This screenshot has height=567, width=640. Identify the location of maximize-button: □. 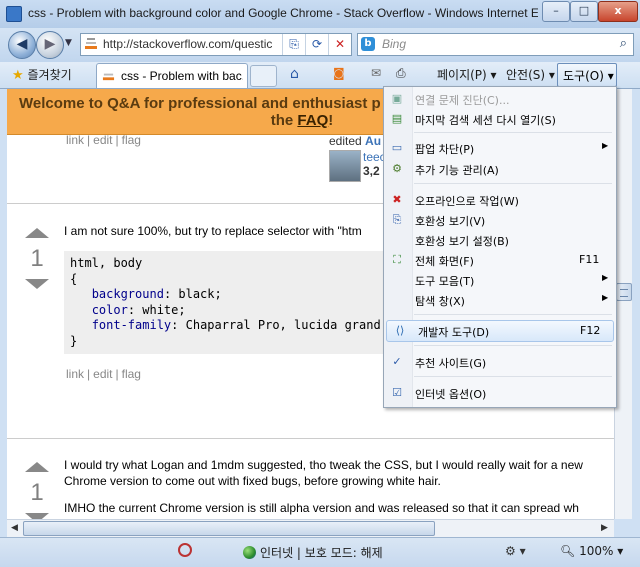
(584, 11).